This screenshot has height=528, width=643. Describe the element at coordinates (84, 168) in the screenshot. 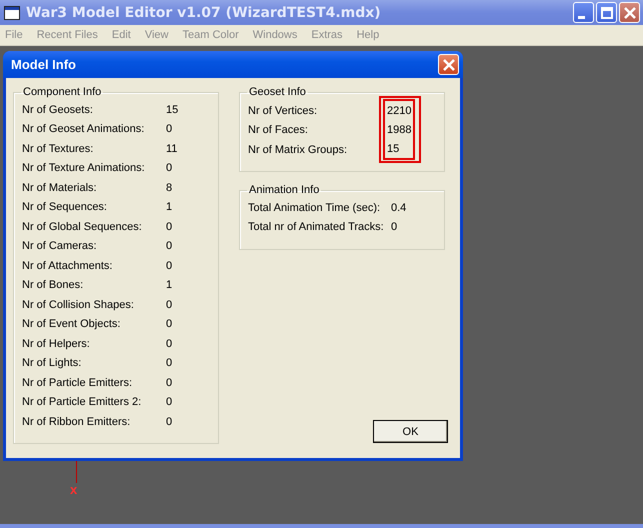

I see `field-label: Nr of Texture Animations:` at that location.